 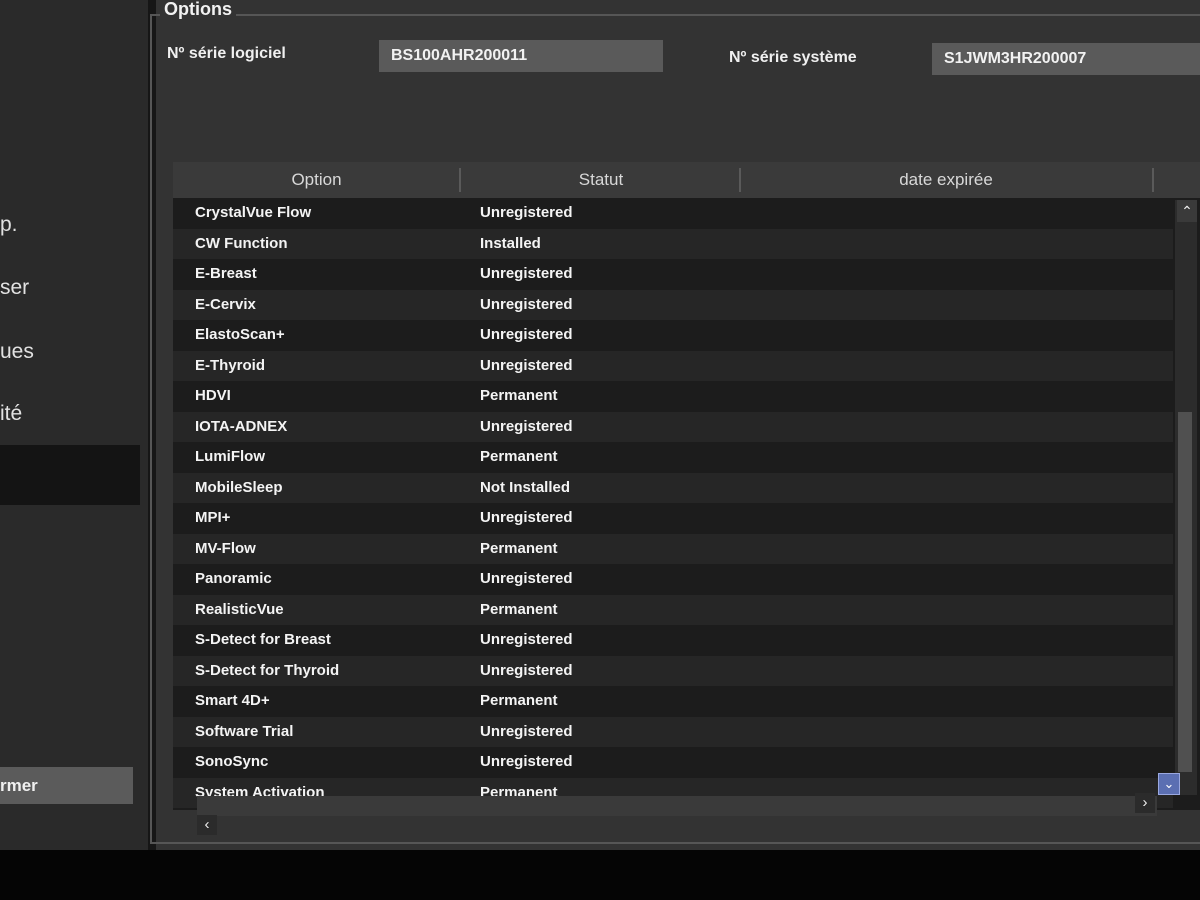 I want to click on option-name: E-Cervix, so click(x=225, y=304).